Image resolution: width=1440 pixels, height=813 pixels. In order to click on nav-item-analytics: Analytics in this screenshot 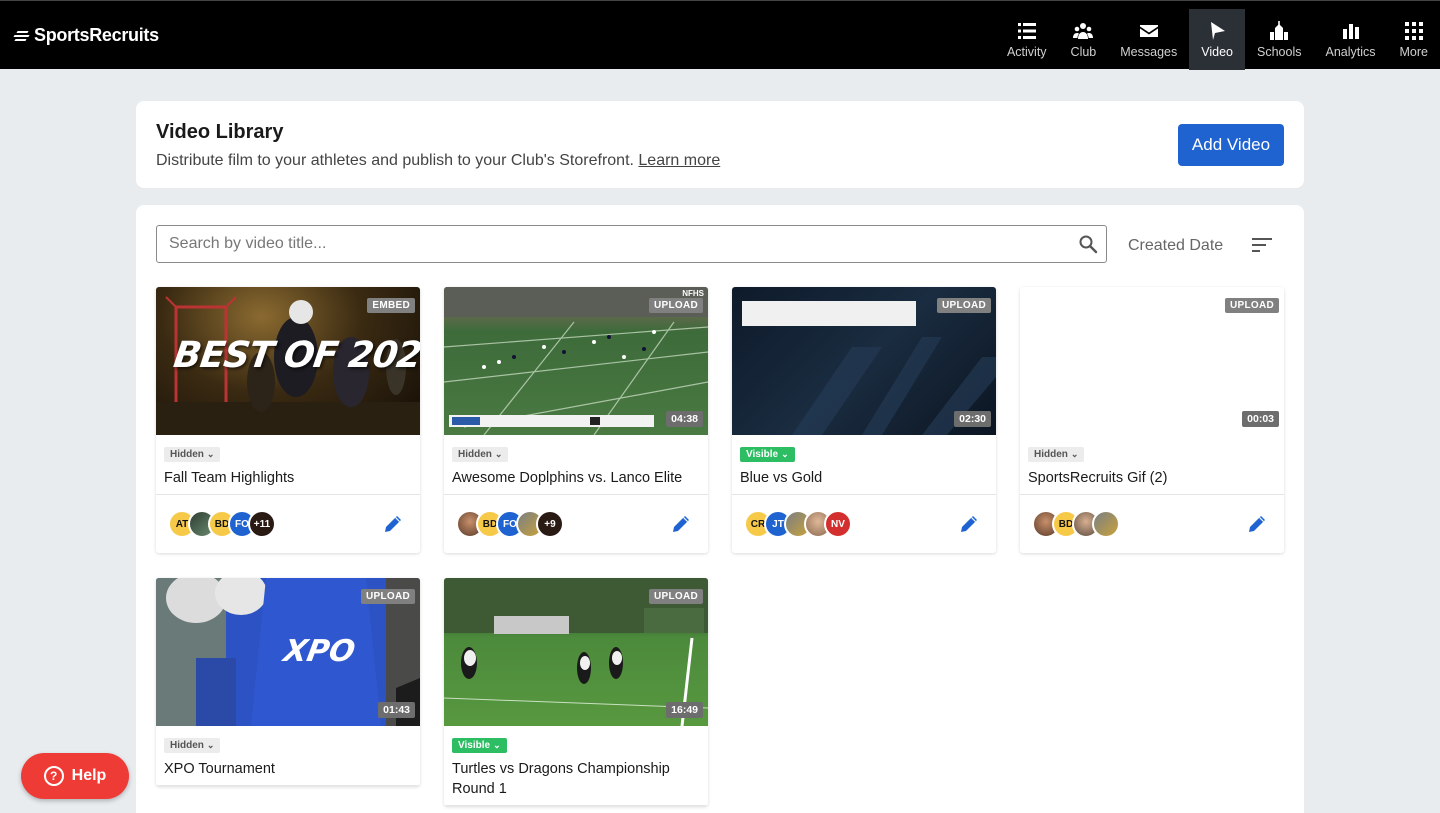, I will do `click(1350, 39)`.